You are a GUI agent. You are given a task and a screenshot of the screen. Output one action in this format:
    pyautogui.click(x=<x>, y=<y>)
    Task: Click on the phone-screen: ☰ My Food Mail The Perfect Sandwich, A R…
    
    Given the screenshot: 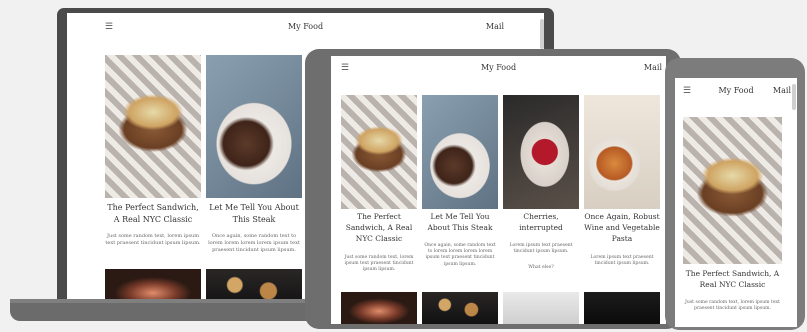 What is the action you would take?
    pyautogui.click(x=736, y=202)
    